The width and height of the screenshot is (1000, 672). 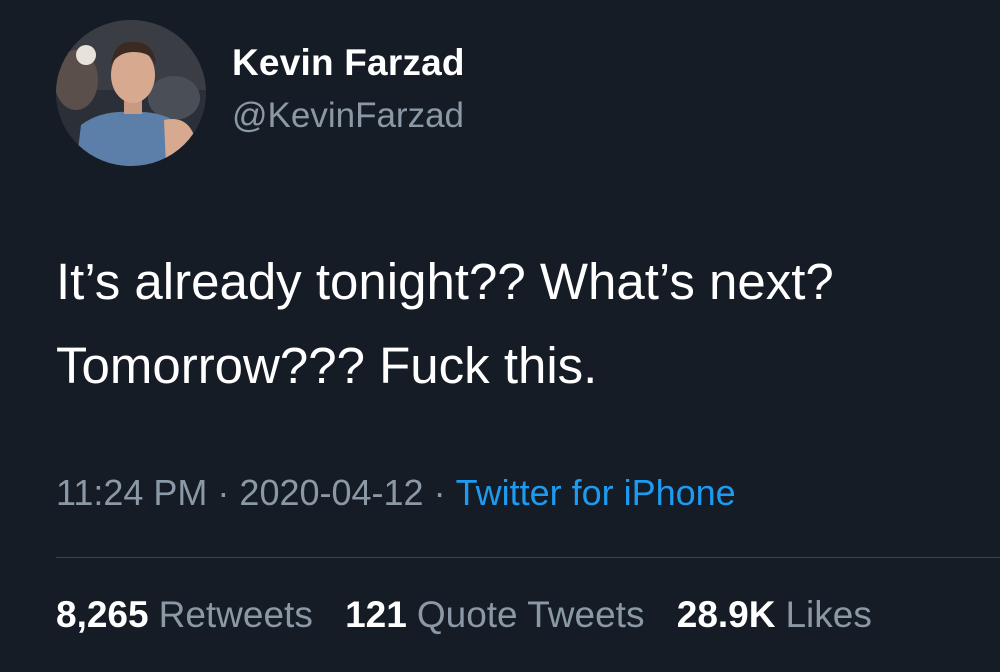 I want to click on avatar, so click(x=131, y=93).